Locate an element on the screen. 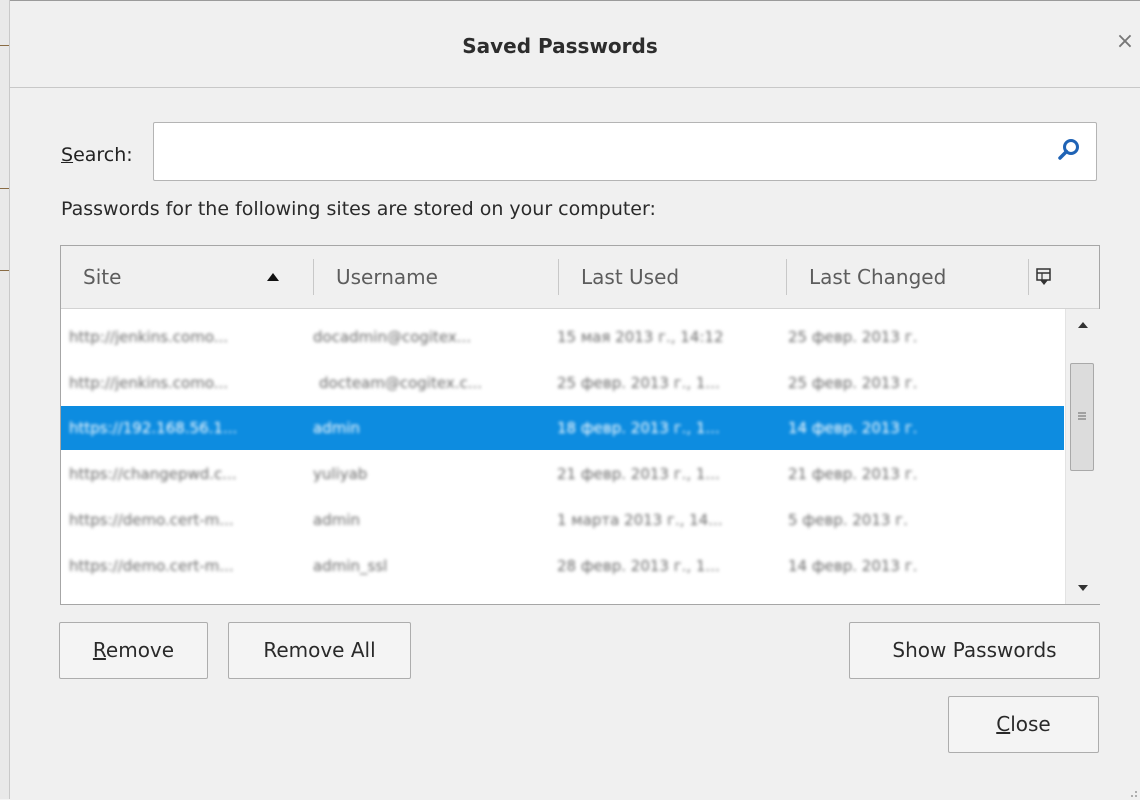  close-button: Close is located at coordinates (1023, 724).